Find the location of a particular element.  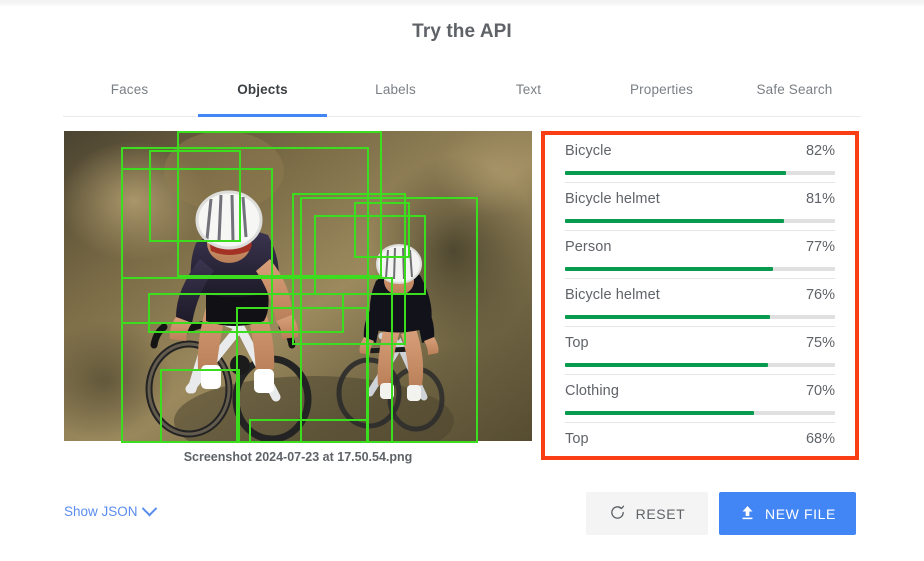

upload-icon is located at coordinates (747, 514).